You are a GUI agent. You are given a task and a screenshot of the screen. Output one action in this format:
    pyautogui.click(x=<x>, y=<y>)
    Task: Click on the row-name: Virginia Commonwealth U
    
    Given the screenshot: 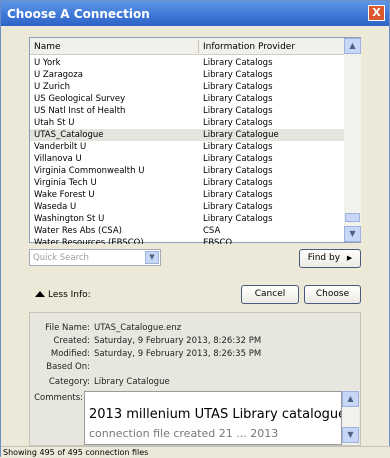 What is the action you would take?
    pyautogui.click(x=89, y=171)
    